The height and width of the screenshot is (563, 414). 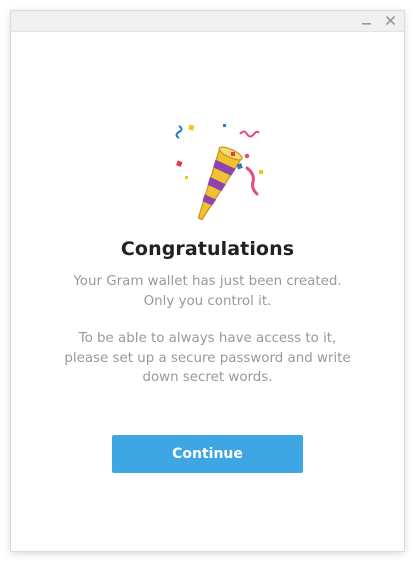 I want to click on close-button, so click(x=391, y=21).